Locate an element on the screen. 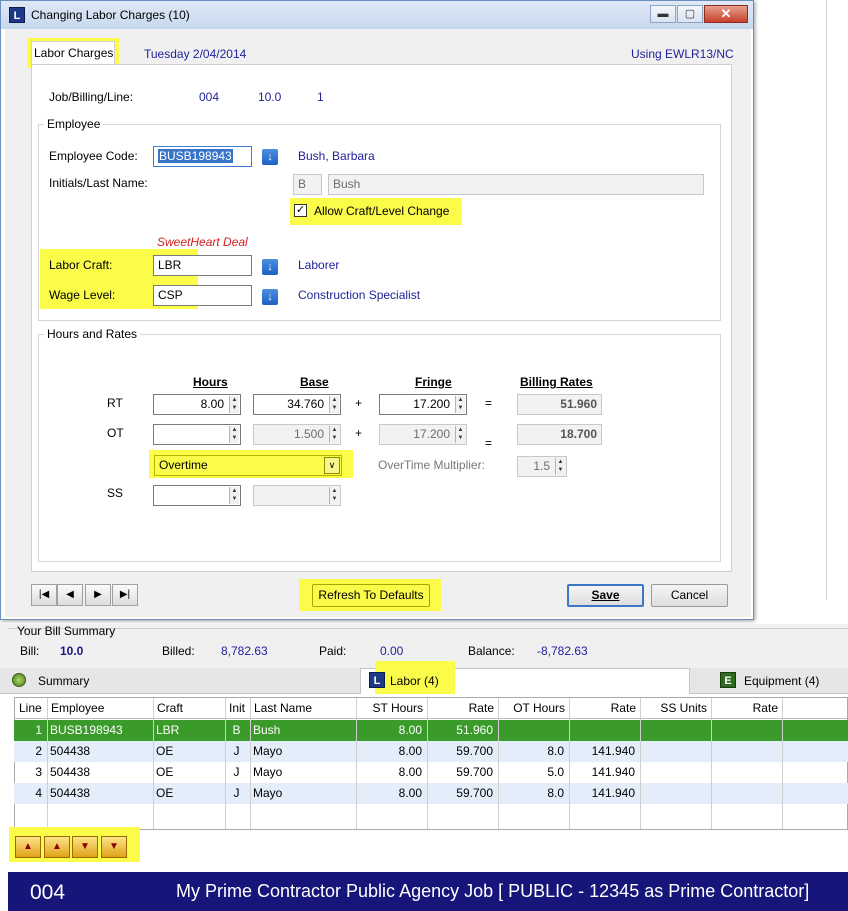 This screenshot has height=911, width=848. ot-hours-input: ▲ ▼ is located at coordinates (197, 434).